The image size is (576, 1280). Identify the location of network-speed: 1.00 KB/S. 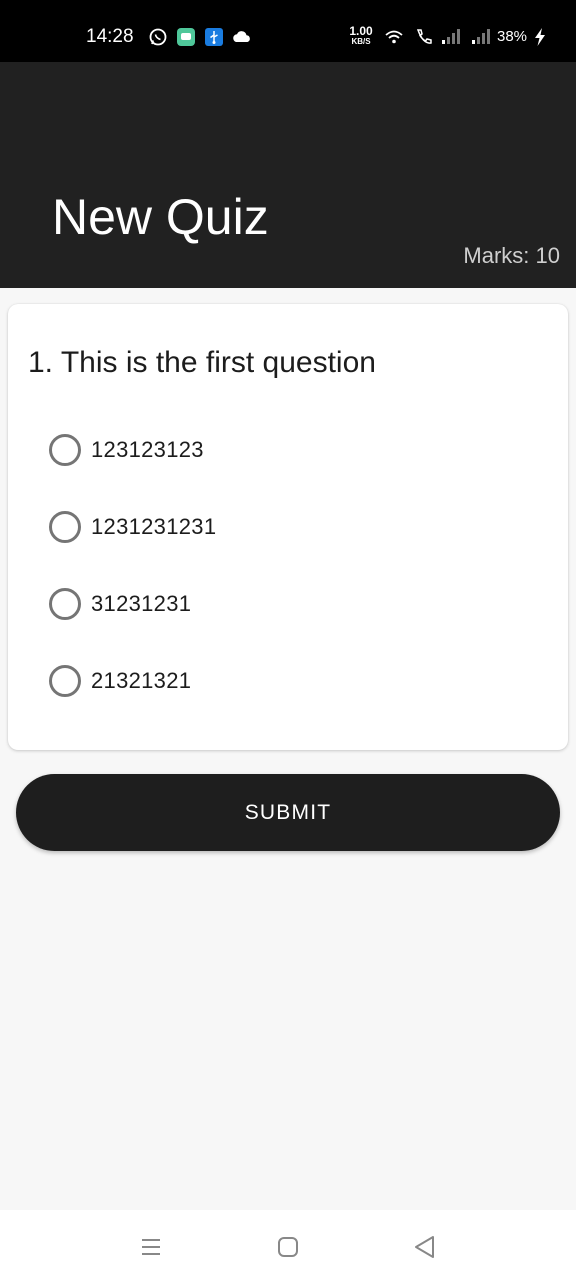
(361, 35).